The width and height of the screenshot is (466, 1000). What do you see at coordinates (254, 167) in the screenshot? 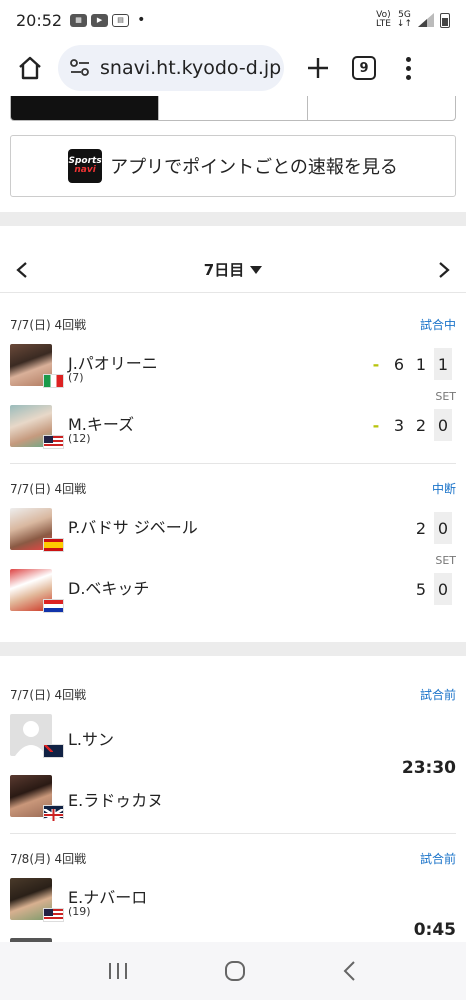
I see `app-promo-text: アプリでポイントごとの速報を見る` at bounding box center [254, 167].